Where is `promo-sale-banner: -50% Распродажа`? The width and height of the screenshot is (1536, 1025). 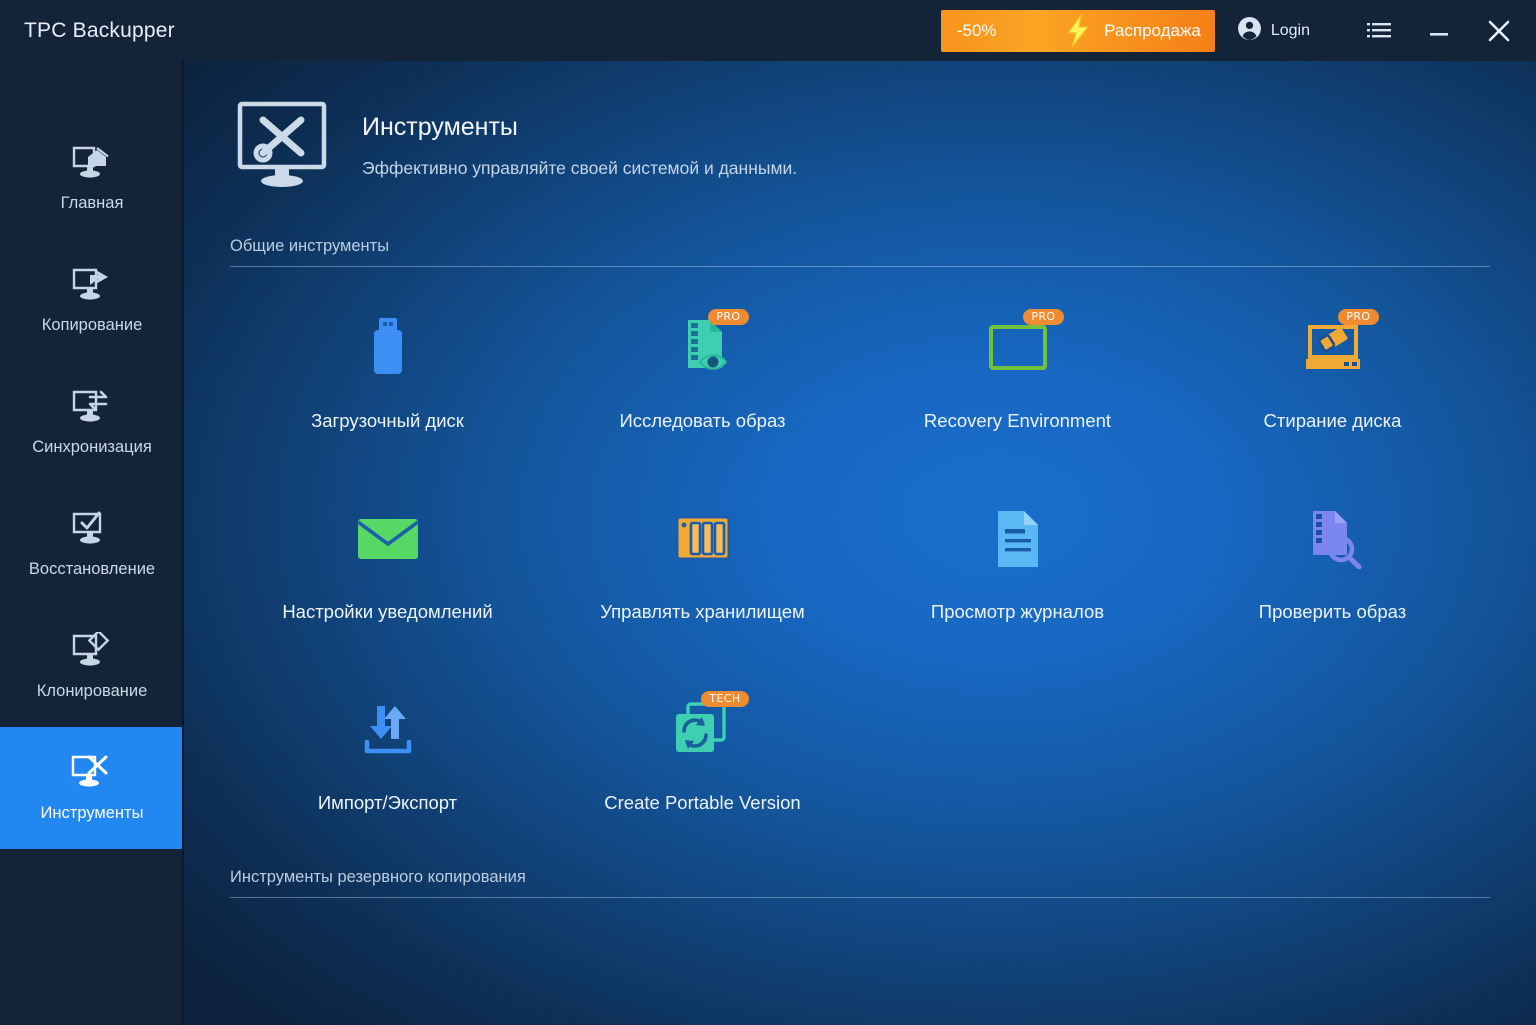 promo-sale-banner: -50% Распродажа is located at coordinates (1077, 30).